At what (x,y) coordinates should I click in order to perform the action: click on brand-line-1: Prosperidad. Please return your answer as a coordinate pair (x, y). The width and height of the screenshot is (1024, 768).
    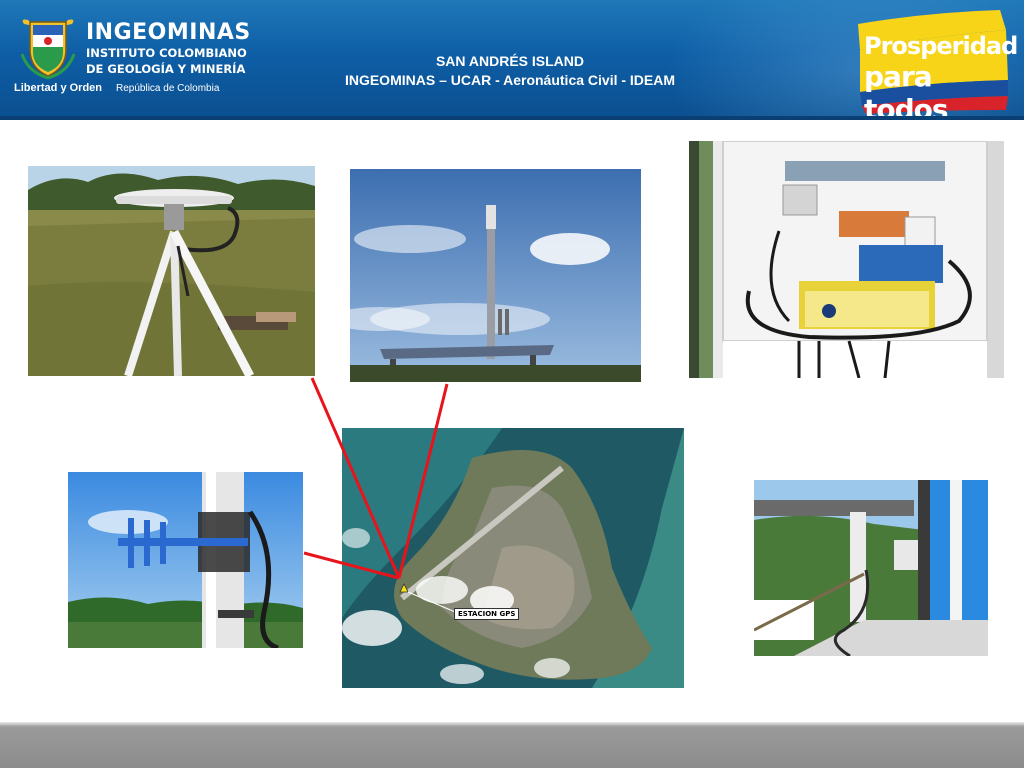
    Looking at the image, I should click on (941, 46).